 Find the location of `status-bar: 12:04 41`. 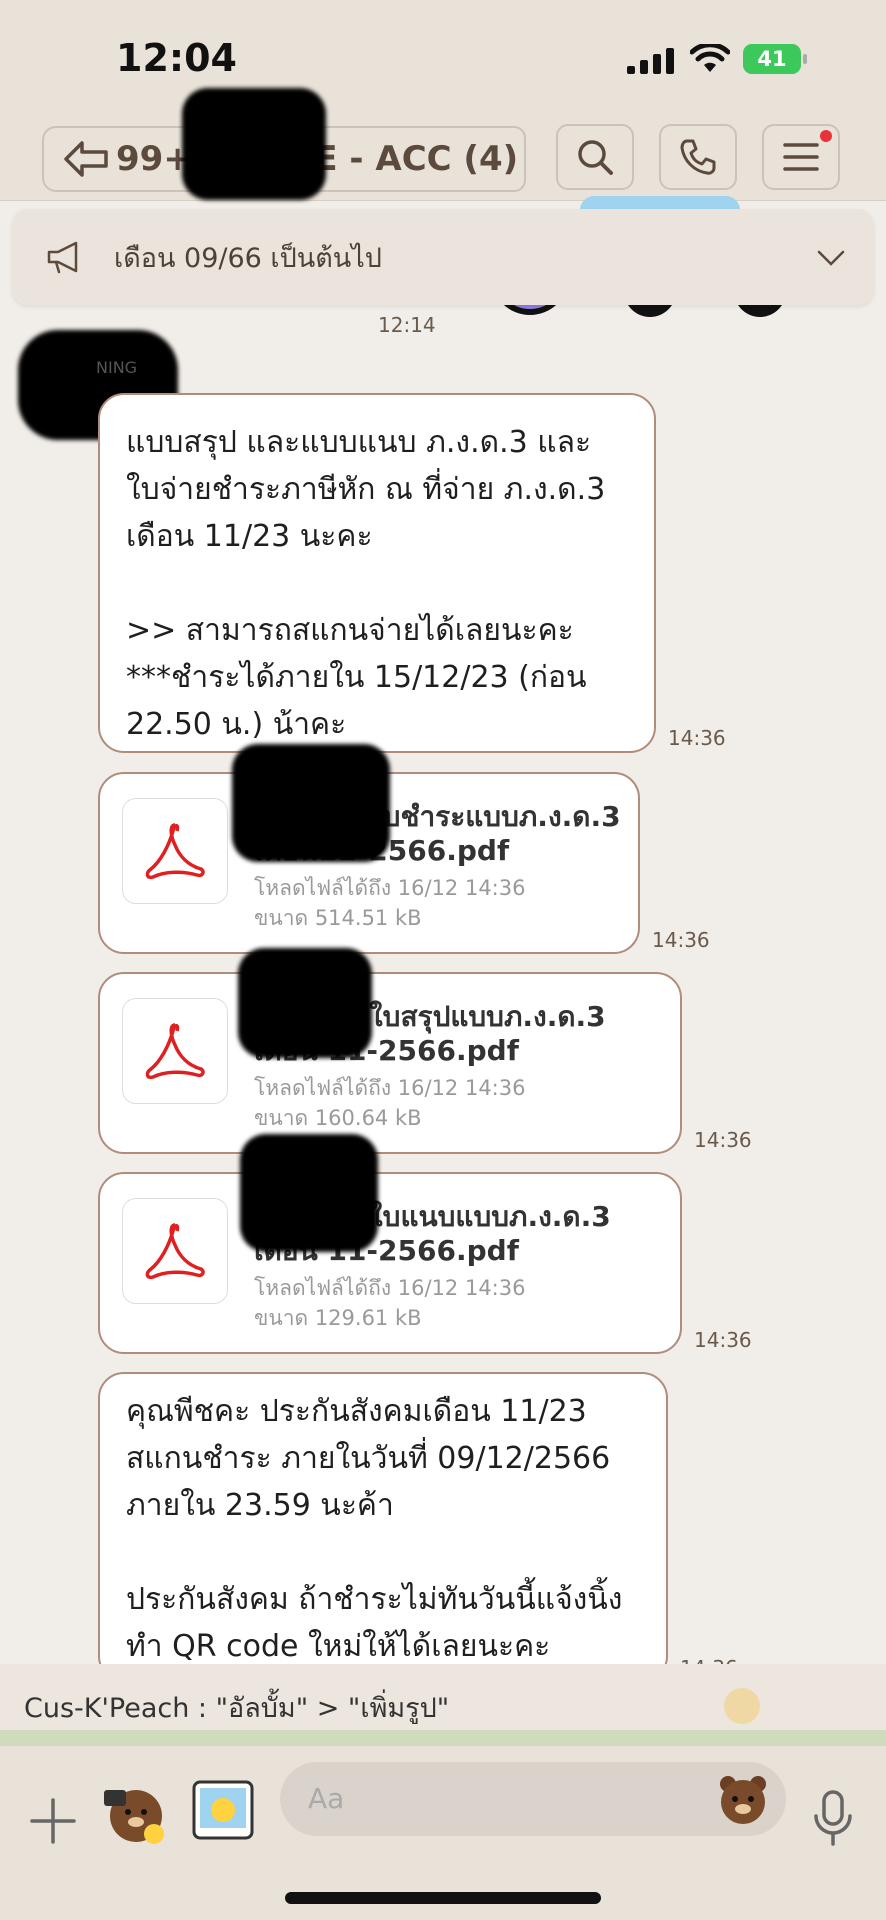

status-bar: 12:04 41 is located at coordinates (443, 59).